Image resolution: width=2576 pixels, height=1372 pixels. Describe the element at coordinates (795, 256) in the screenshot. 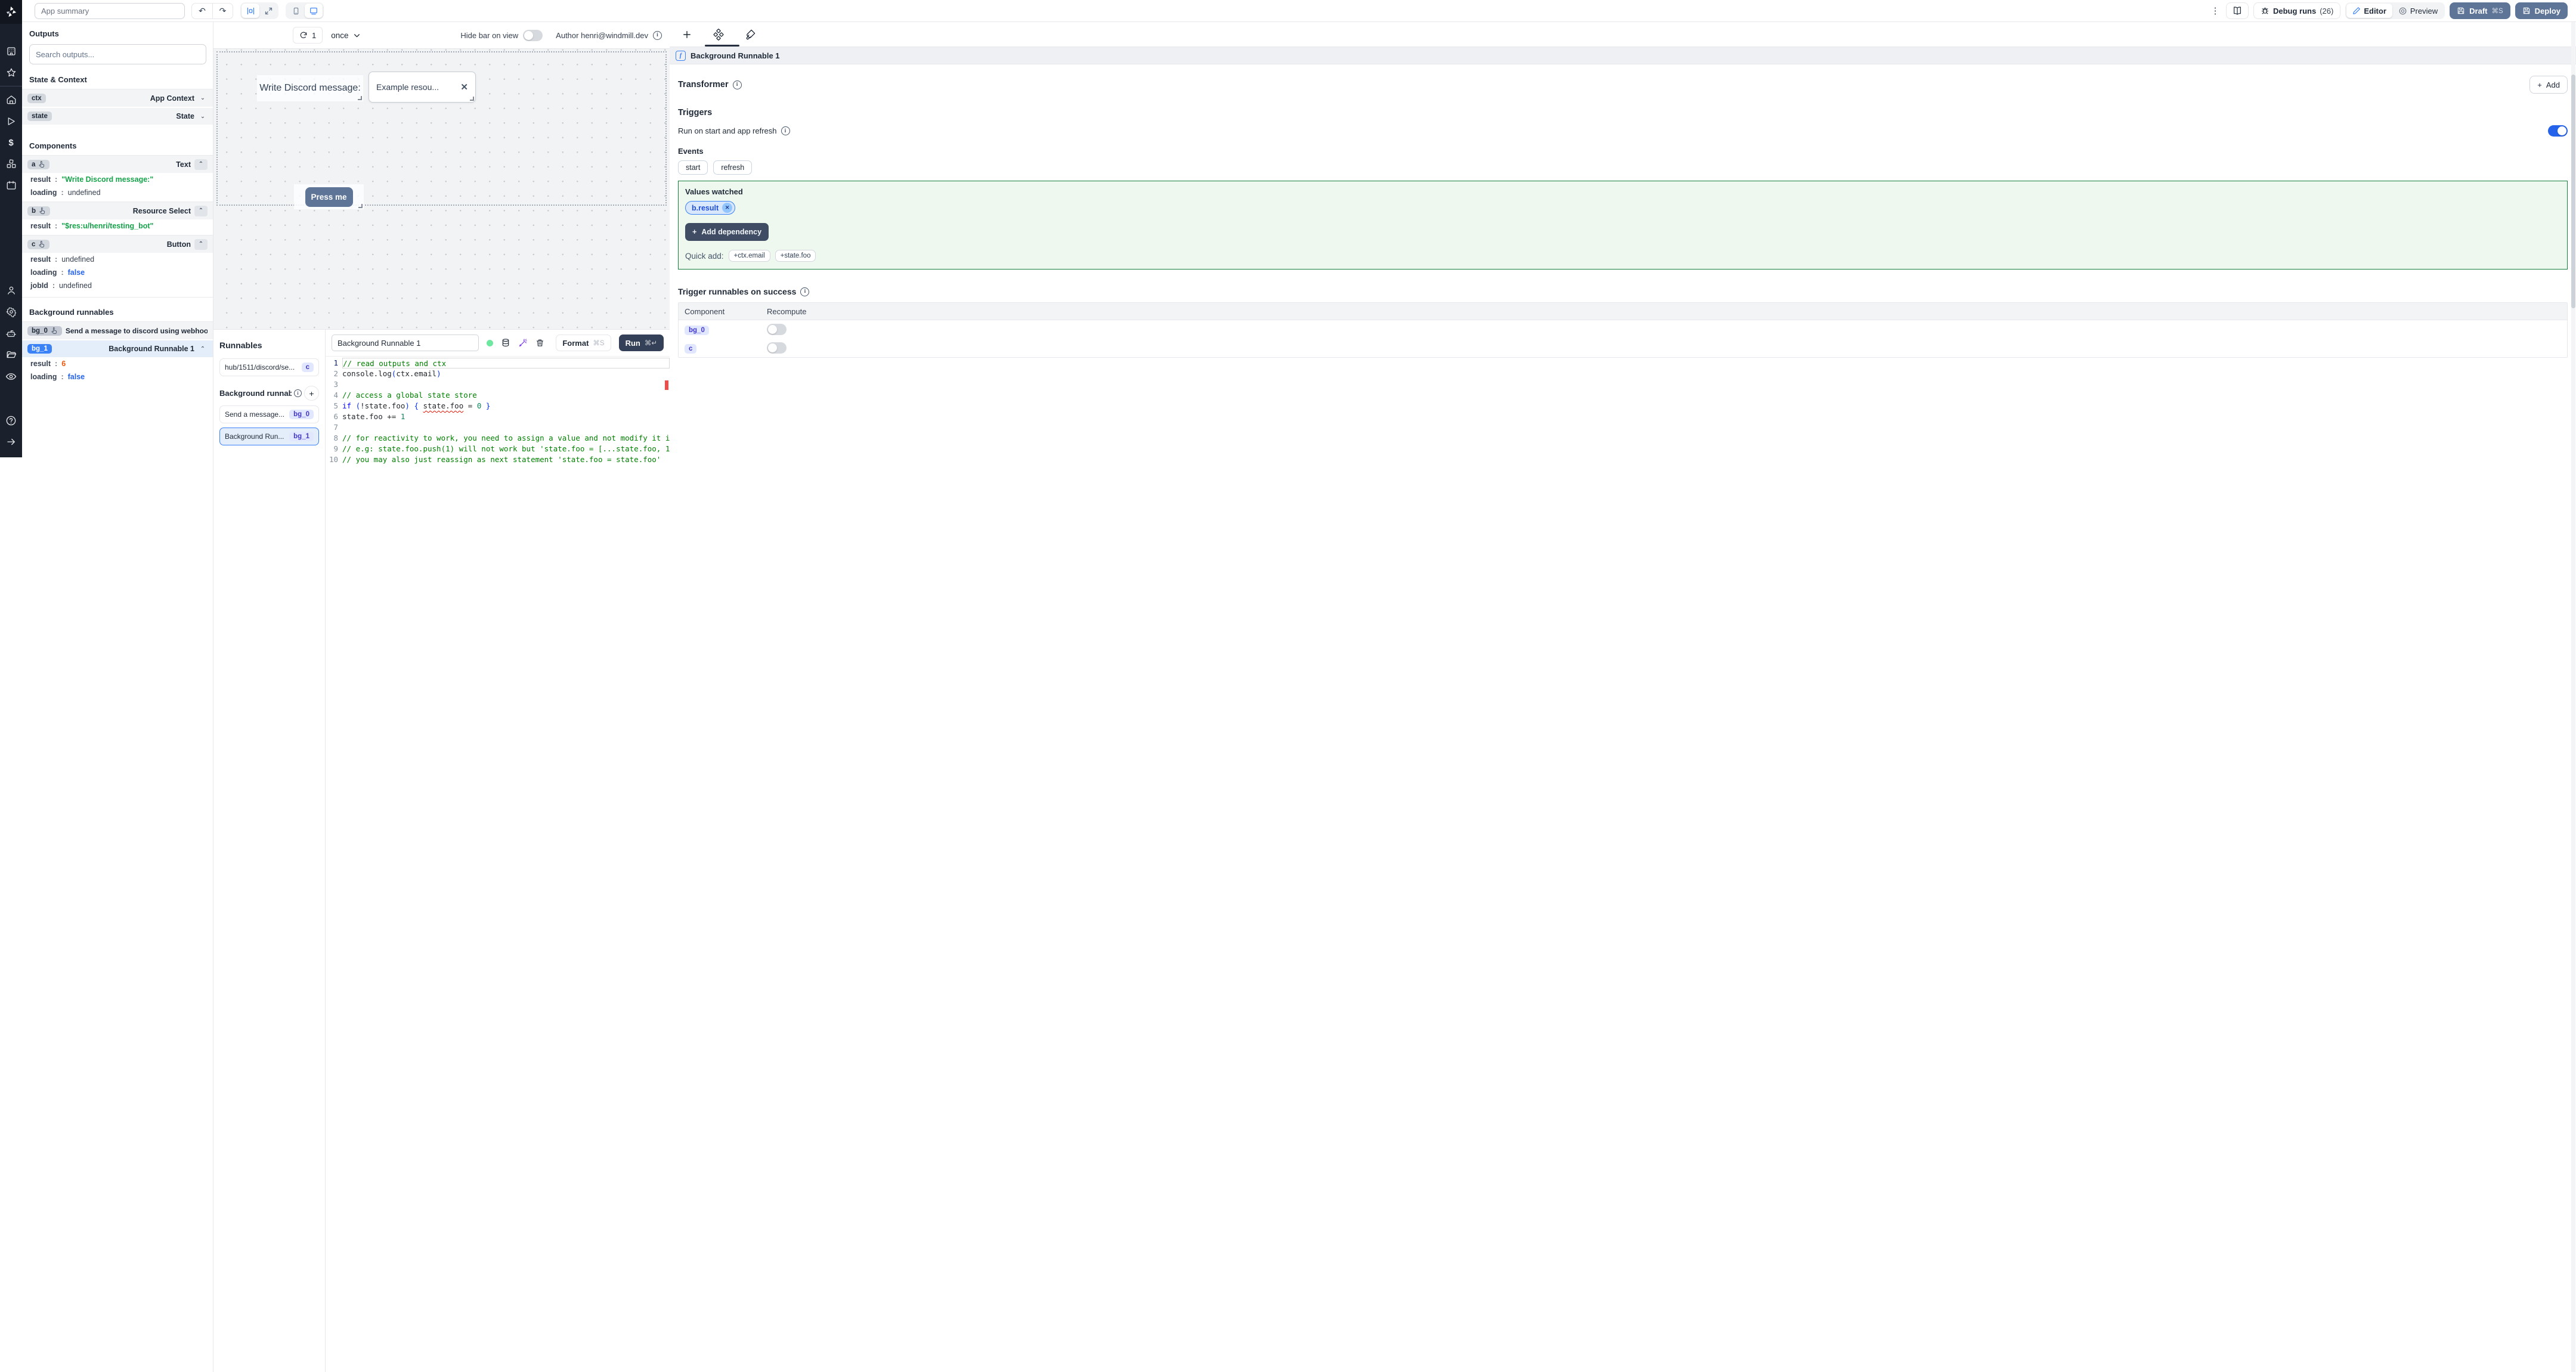

I see `quick-add-state-foo: +state.foo` at that location.